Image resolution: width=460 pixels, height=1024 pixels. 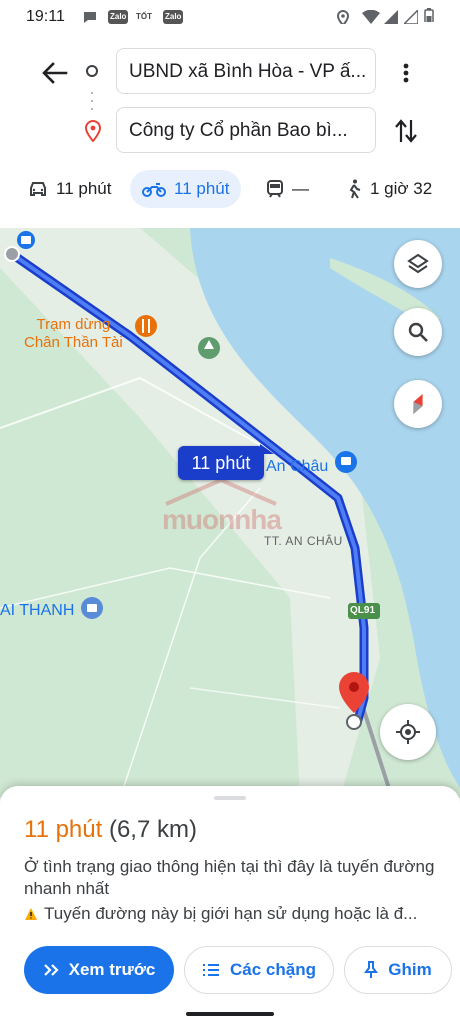 I want to click on town-label: TT. AN CHÂU, so click(x=303, y=541).